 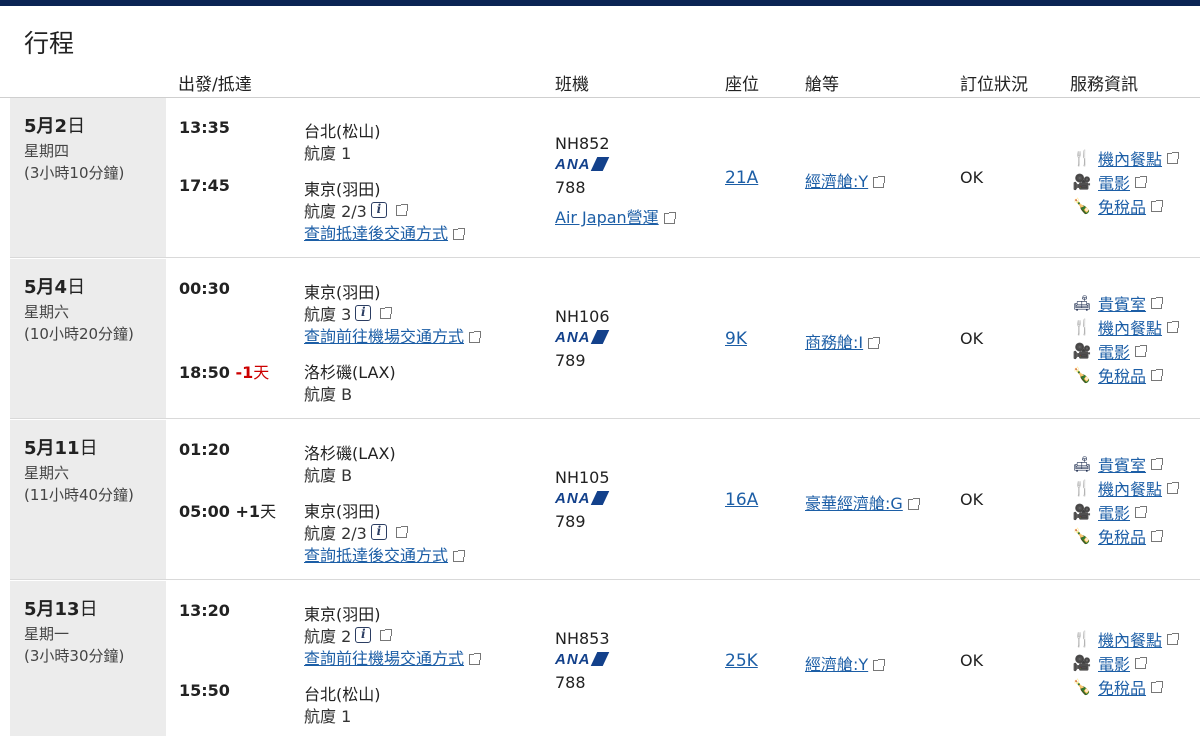 What do you see at coordinates (61, 609) in the screenshot?
I see `segment-date: 5月13日` at bounding box center [61, 609].